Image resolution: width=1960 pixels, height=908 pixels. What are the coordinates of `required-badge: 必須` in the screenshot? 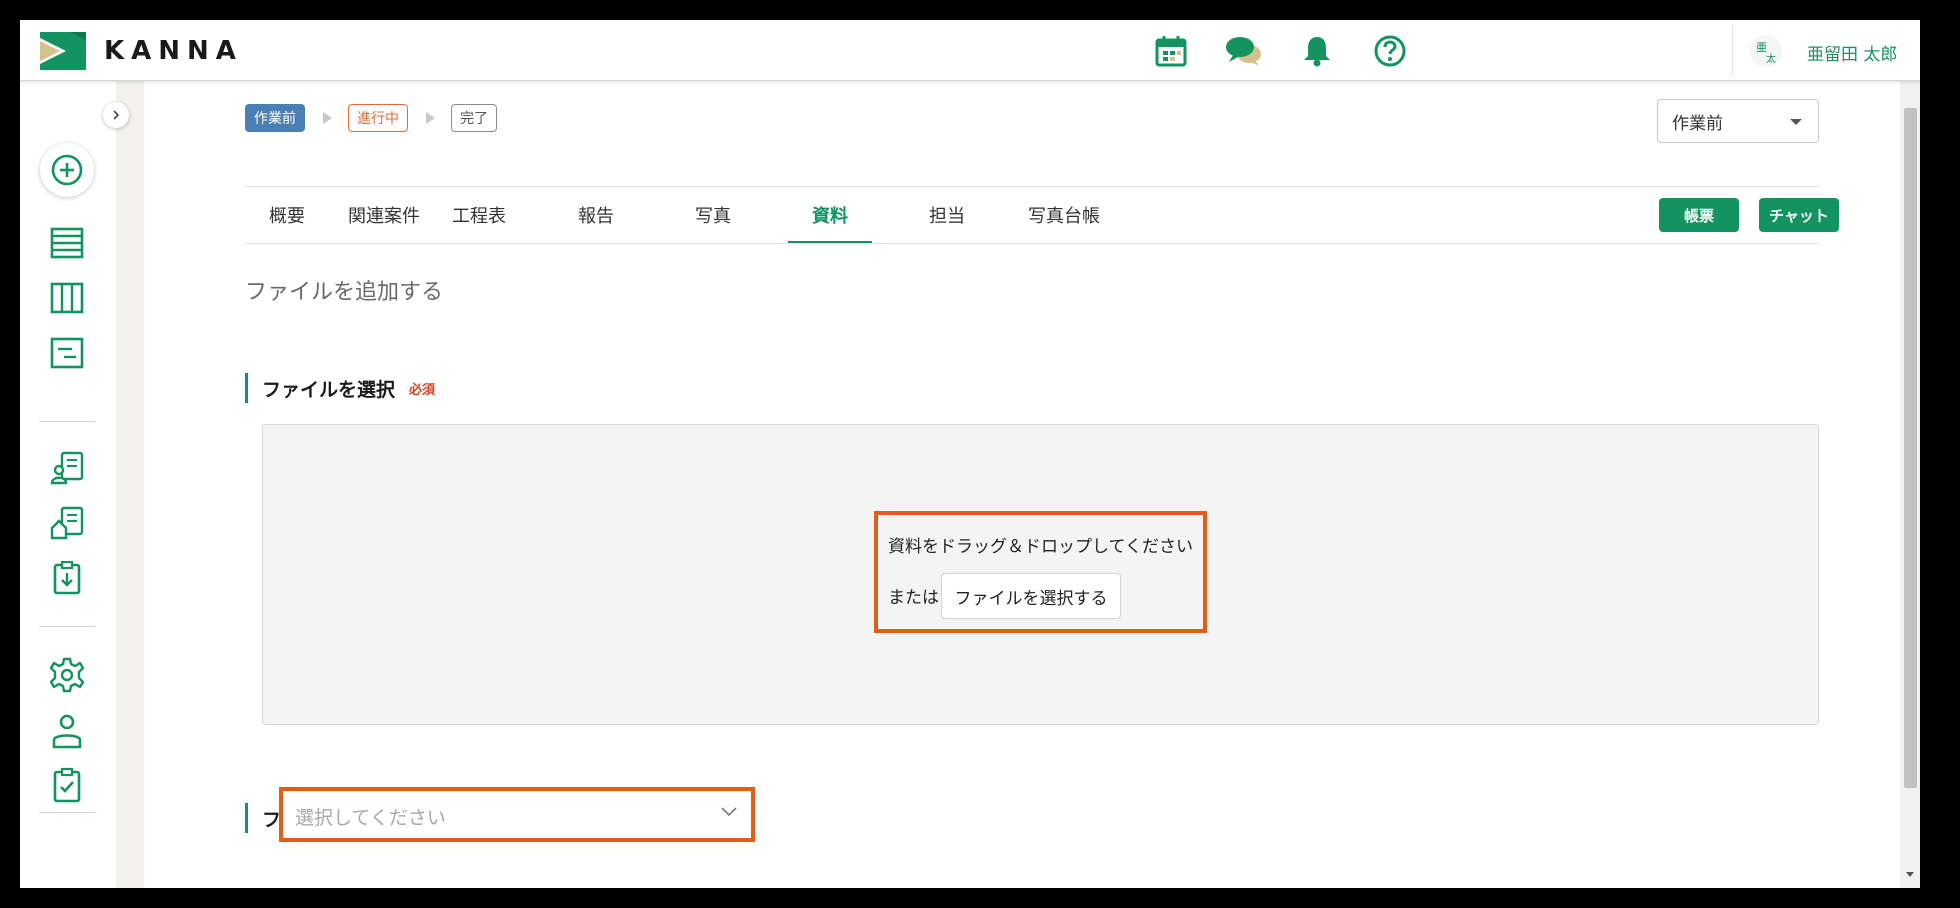 It's located at (422, 390).